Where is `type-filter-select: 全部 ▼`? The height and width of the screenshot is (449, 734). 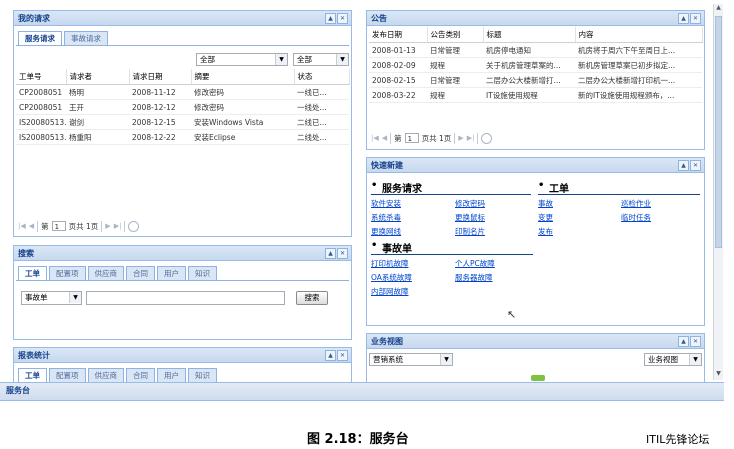 type-filter-select: 全部 ▼ is located at coordinates (321, 59).